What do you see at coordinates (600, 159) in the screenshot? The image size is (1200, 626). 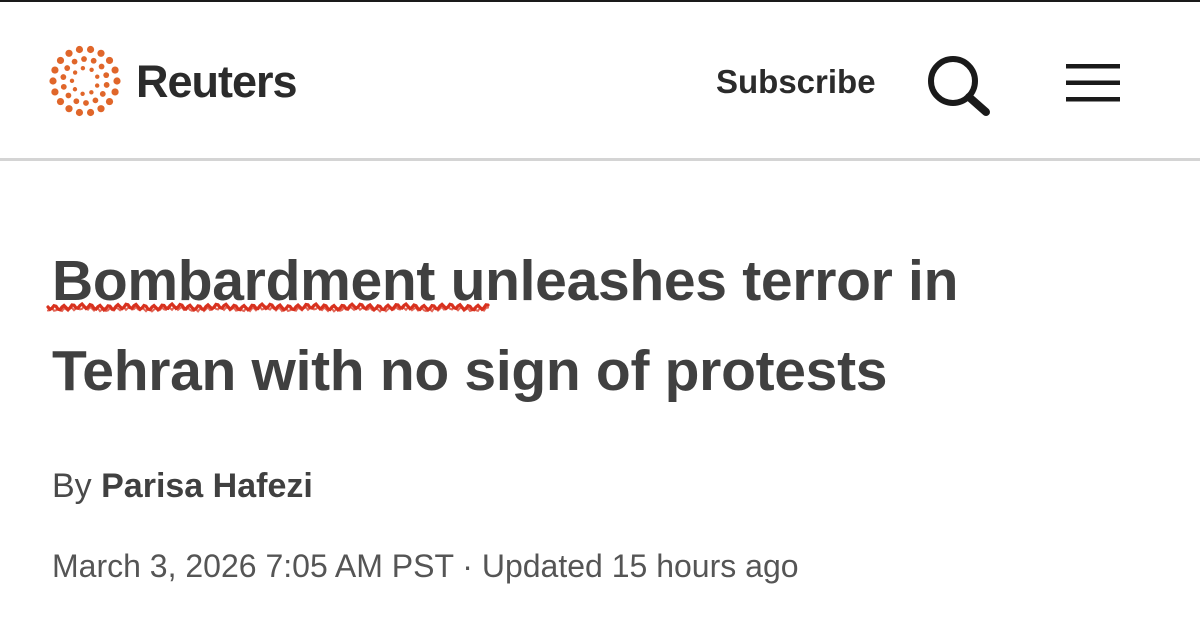 I see `header-divider` at bounding box center [600, 159].